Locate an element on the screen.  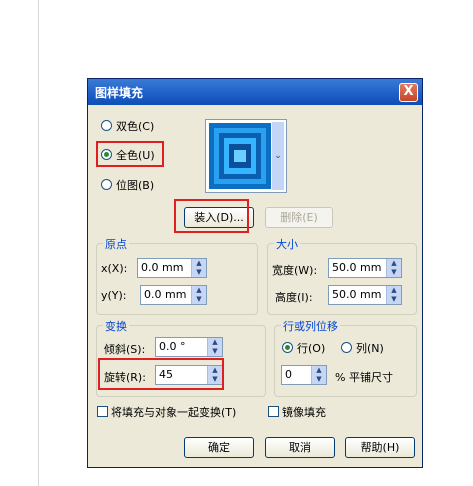
page-divider is located at coordinates (38, 243).